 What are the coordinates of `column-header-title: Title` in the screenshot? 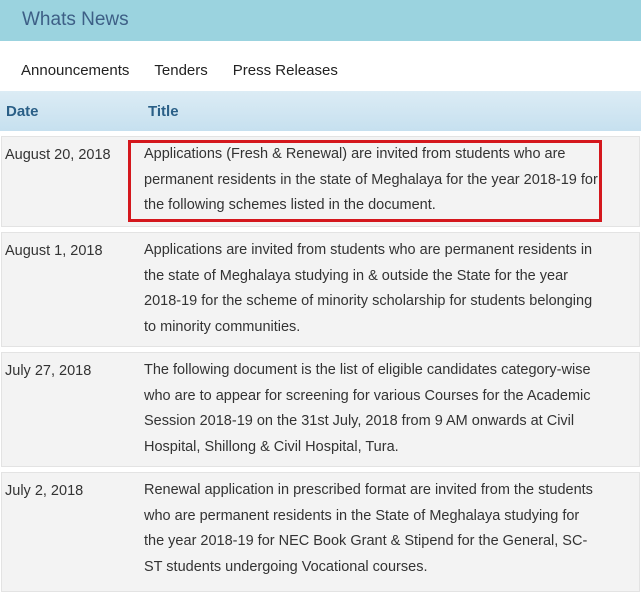 It's located at (163, 111).